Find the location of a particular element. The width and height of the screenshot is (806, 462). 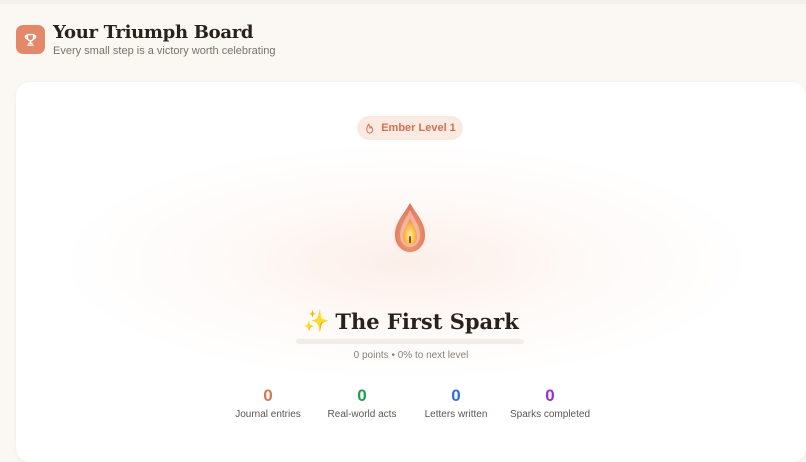

level-badge: Ember Level 1 is located at coordinates (410, 128).